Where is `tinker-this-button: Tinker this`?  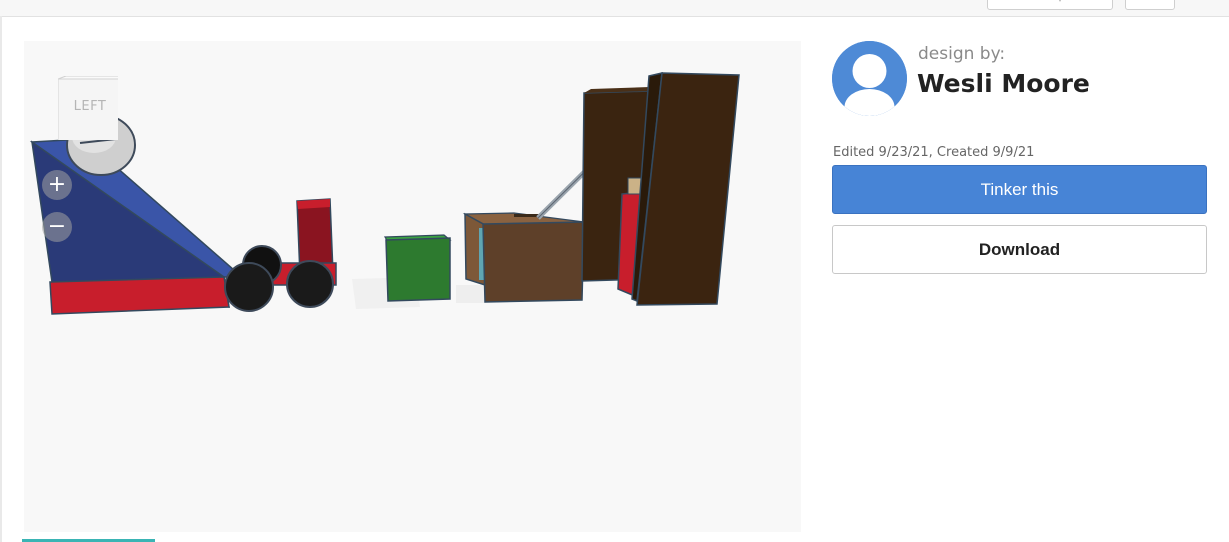
tinker-this-button: Tinker this is located at coordinates (1019, 189).